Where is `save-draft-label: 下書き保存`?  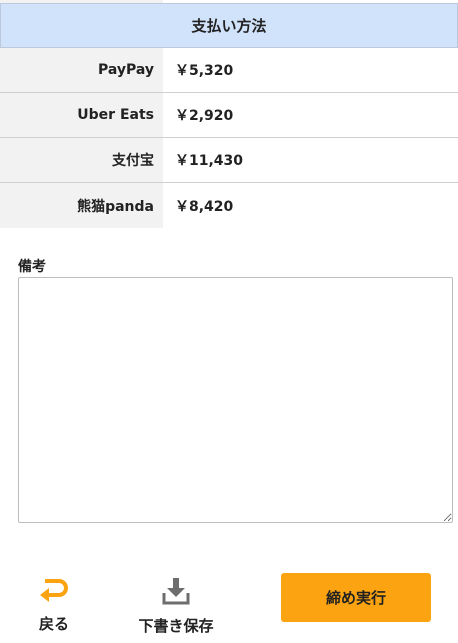
save-draft-label: 下書き保存 is located at coordinates (176, 626).